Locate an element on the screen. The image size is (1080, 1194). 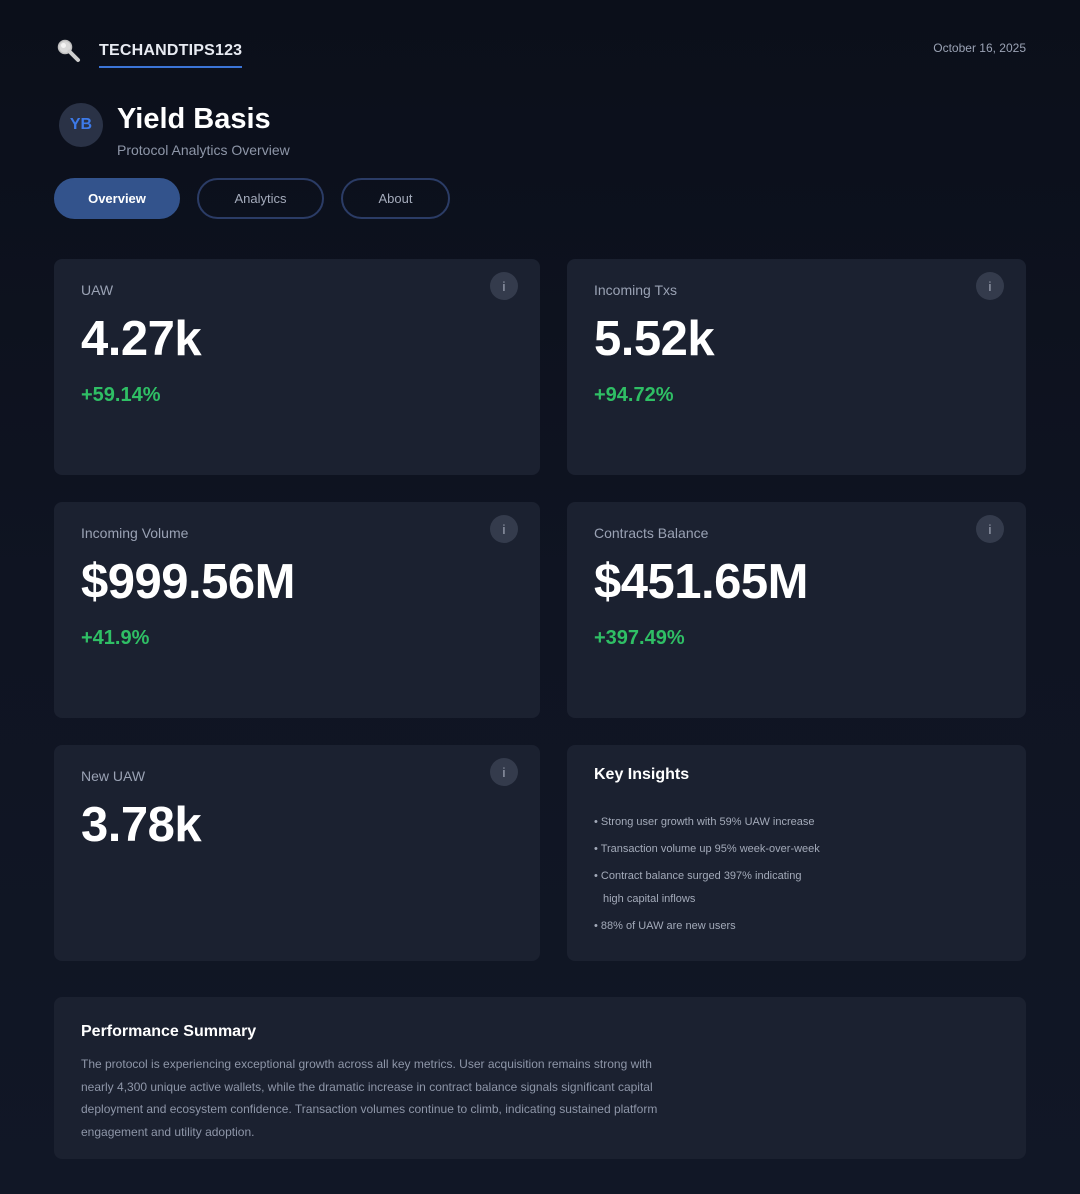
metric-label: Incoming Volume is located at coordinates (135, 533).